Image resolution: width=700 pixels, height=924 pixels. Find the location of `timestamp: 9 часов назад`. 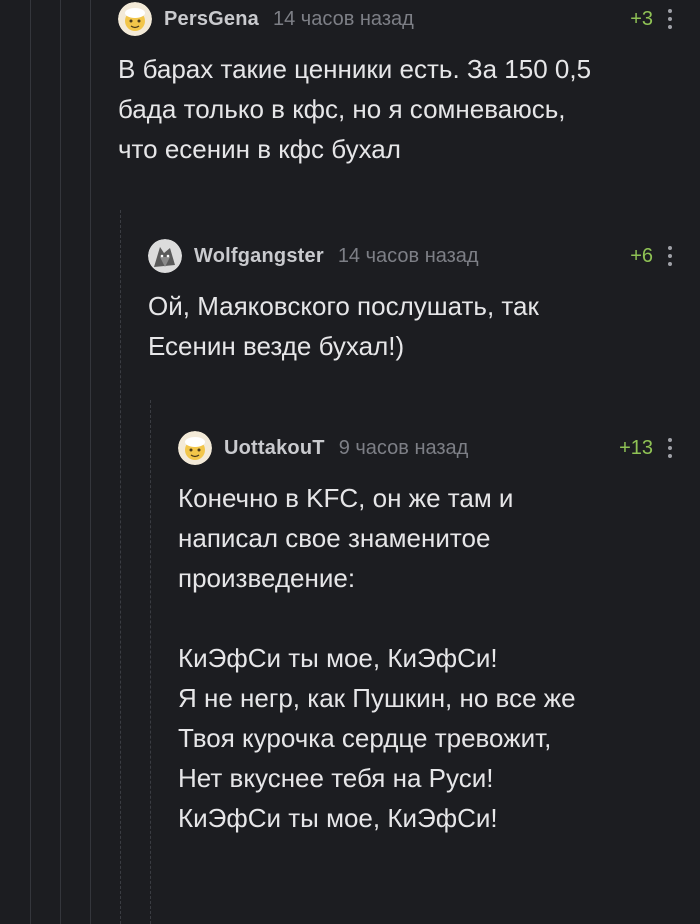

timestamp: 9 часов назад is located at coordinates (403, 447).